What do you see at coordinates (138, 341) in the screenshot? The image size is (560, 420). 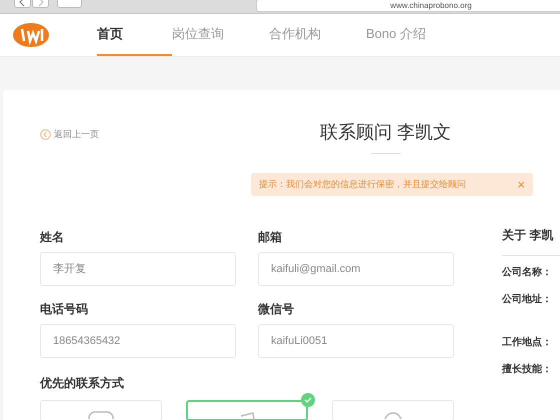 I see `input-field: 18654365432` at bounding box center [138, 341].